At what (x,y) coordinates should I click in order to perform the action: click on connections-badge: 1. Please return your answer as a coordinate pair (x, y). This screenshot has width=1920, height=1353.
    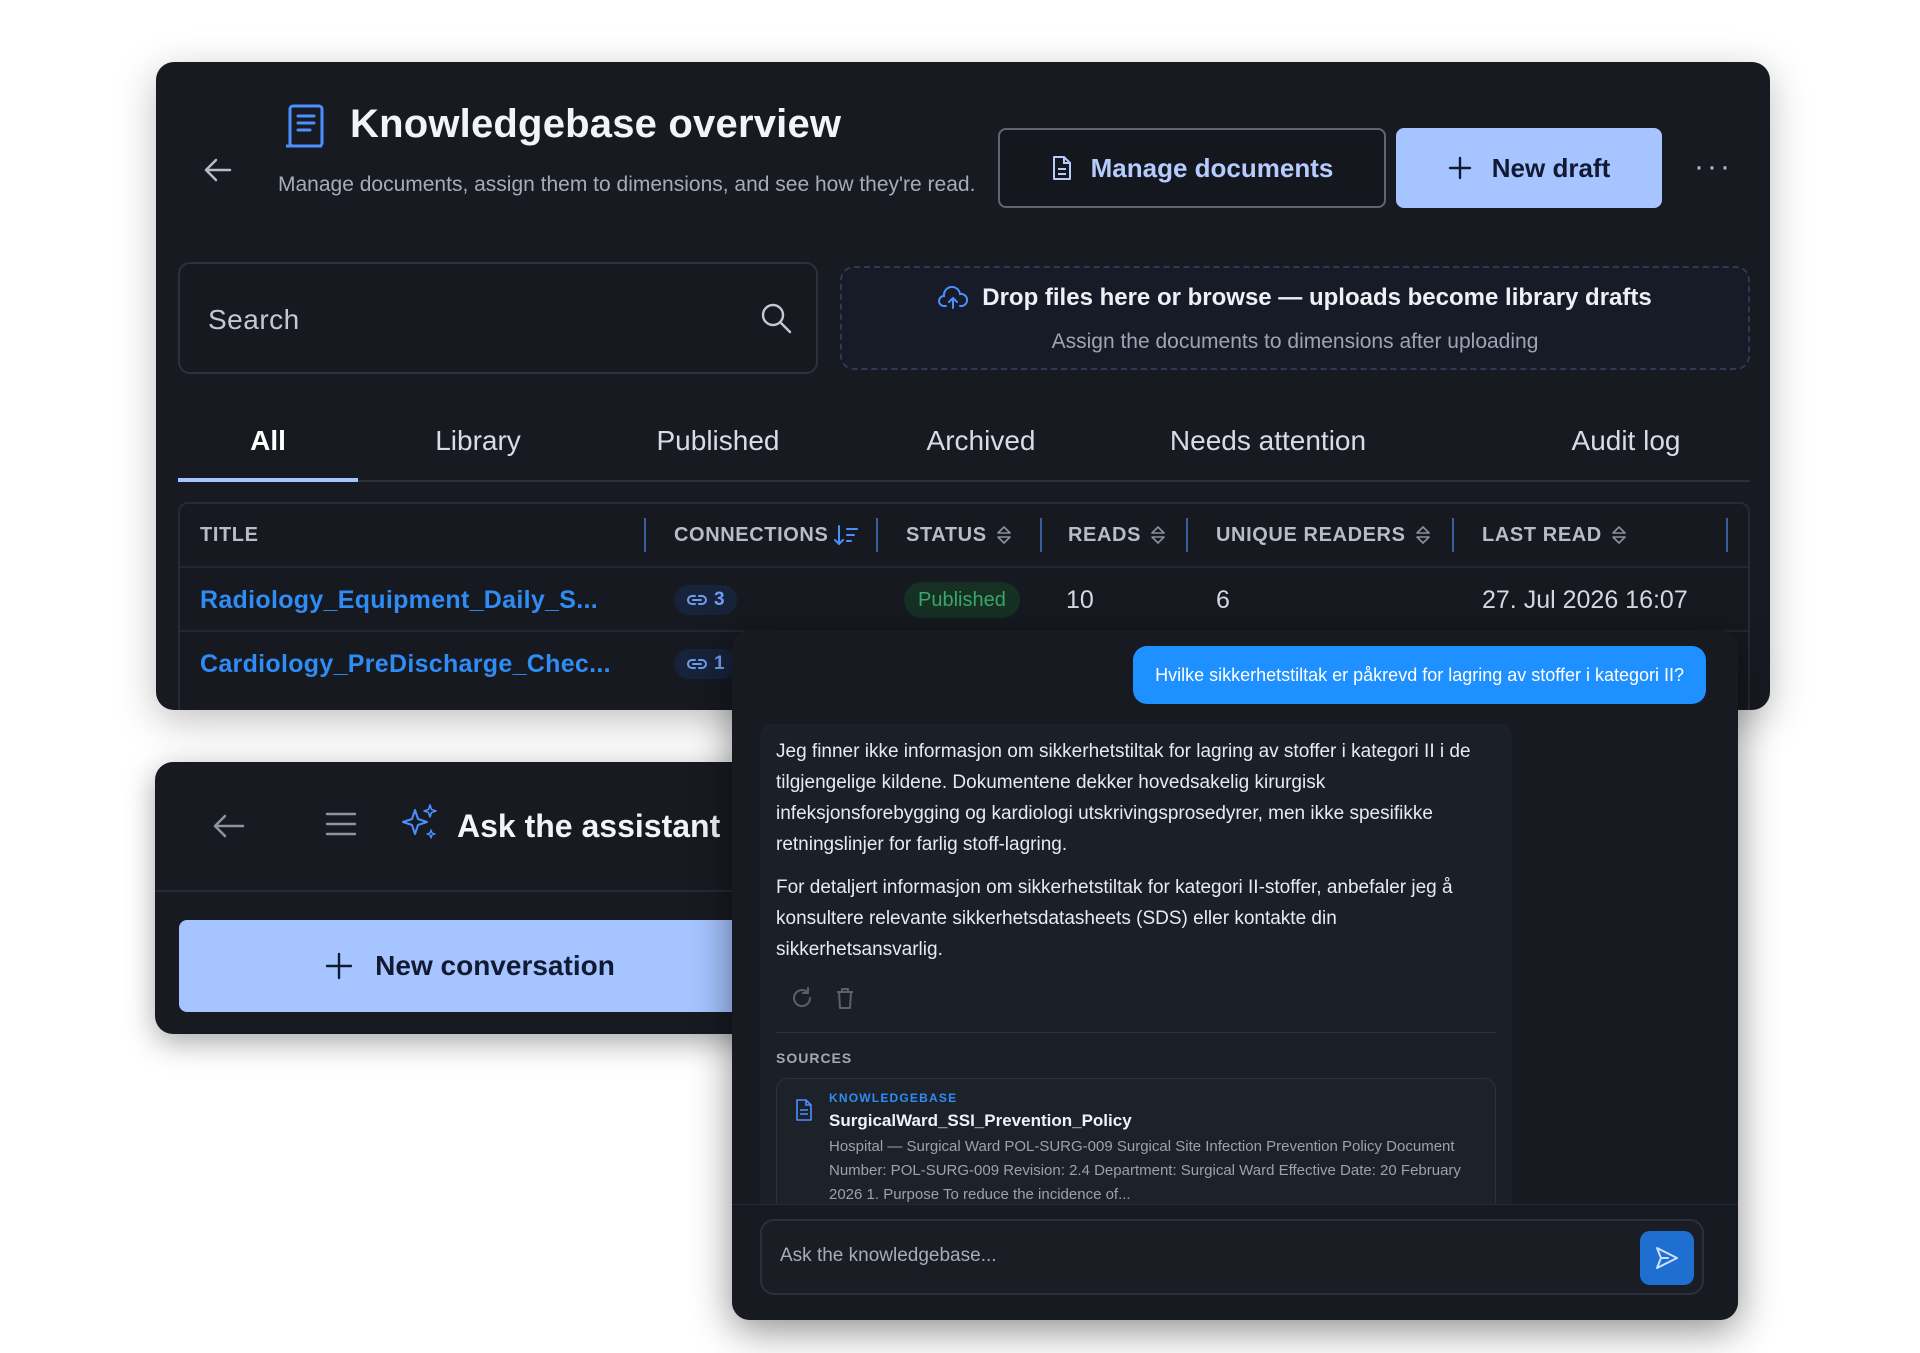
    Looking at the image, I should click on (705, 664).